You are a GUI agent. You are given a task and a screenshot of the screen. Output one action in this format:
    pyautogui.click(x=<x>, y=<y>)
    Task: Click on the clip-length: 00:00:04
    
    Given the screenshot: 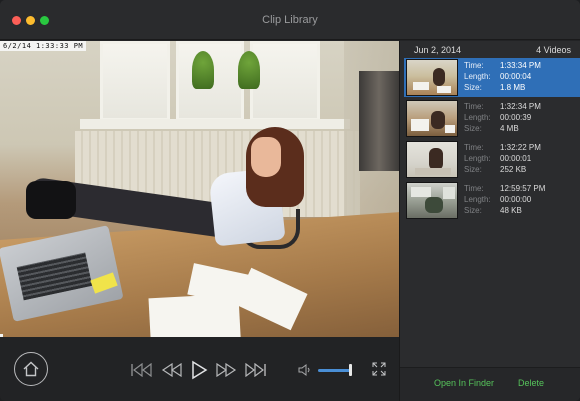 What is the action you would take?
    pyautogui.click(x=516, y=76)
    